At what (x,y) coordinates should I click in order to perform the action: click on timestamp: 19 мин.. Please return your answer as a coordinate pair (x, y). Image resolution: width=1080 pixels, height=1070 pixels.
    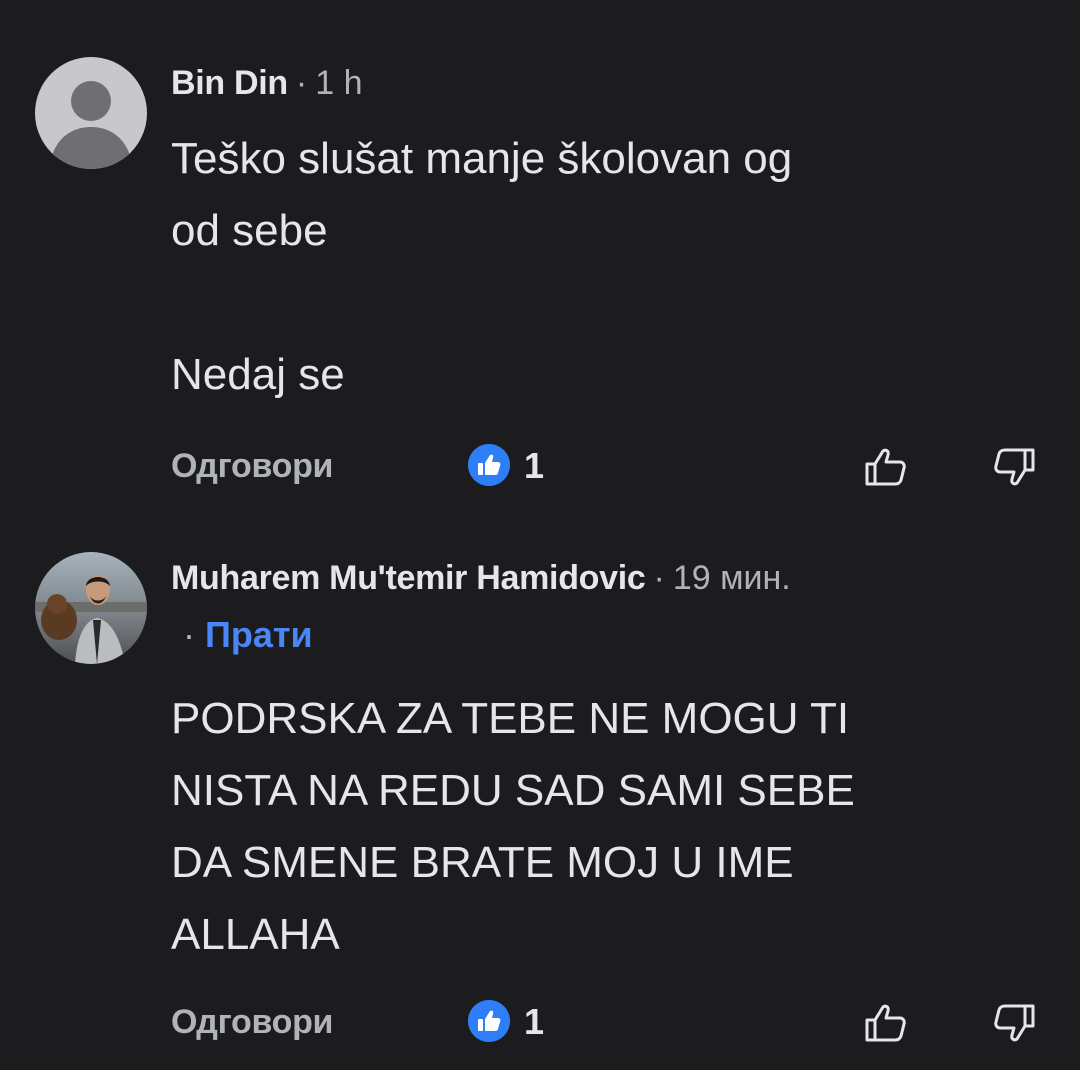
    Looking at the image, I should click on (732, 578).